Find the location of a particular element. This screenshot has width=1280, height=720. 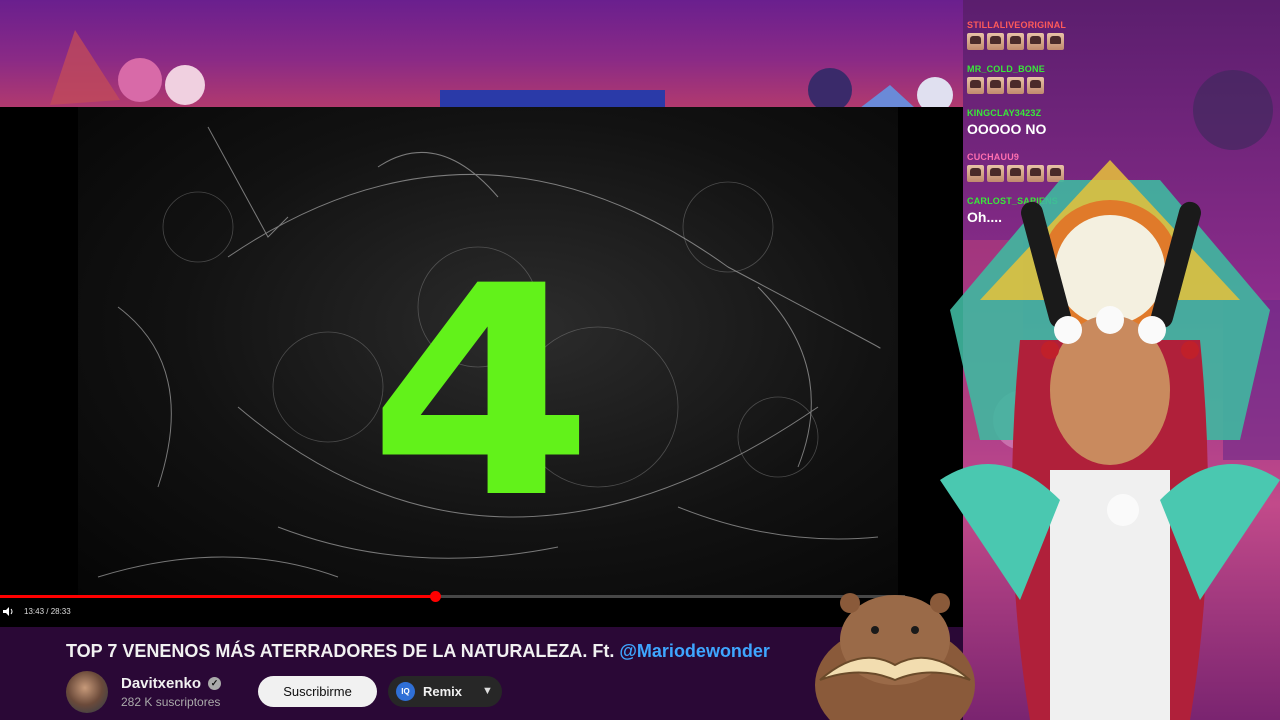

chat-username: STILLALIVEORIGINAL is located at coordinates (1016, 25).